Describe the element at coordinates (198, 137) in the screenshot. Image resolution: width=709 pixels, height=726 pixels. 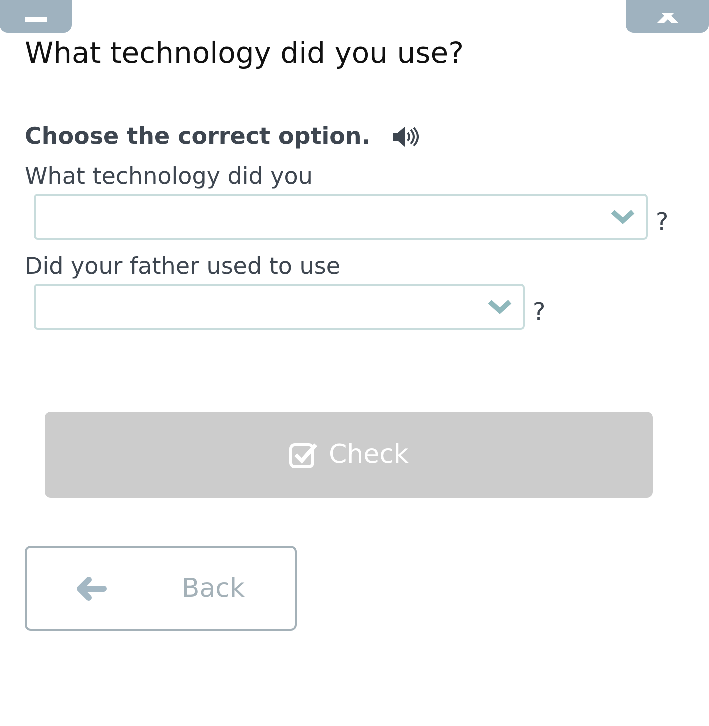
I see `instruction-text: Choose the correct option.` at that location.